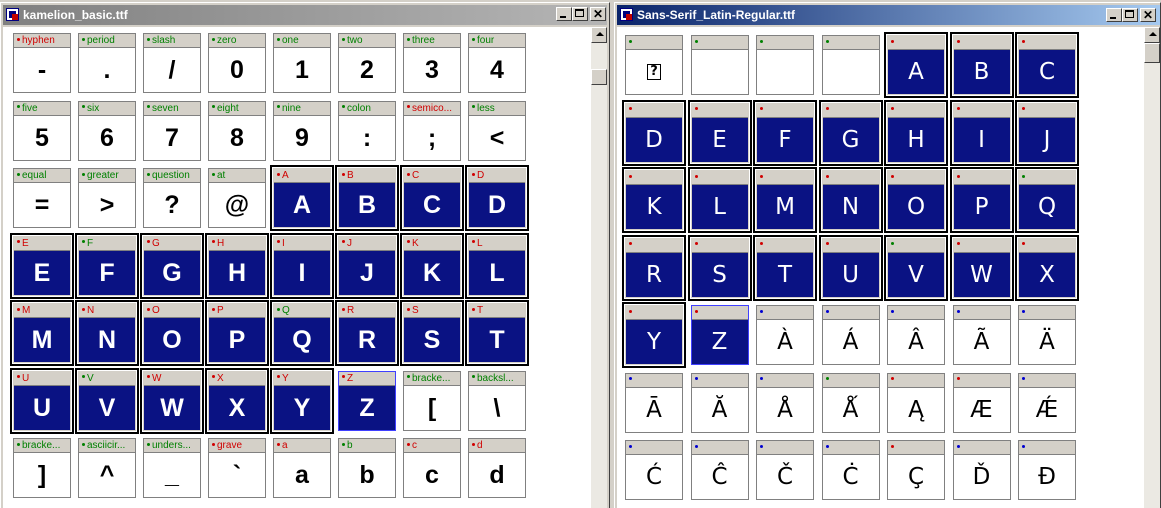 This screenshot has width=1161, height=508. I want to click on glyph-cell: AA, so click(302, 198).